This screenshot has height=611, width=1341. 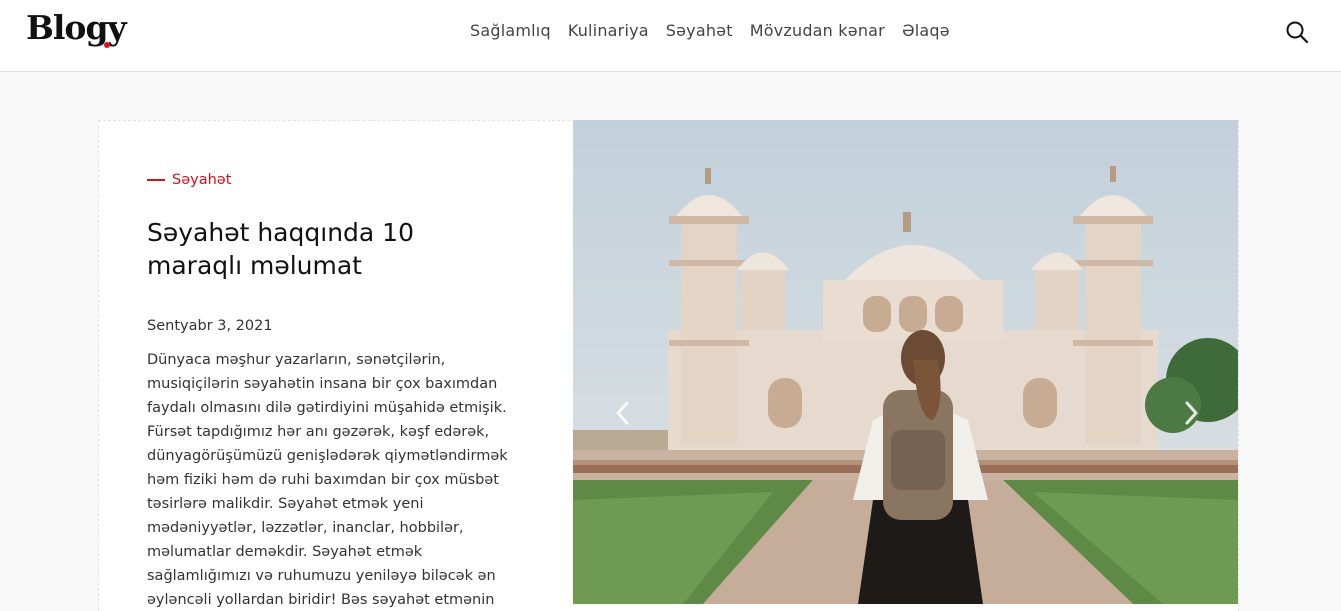 What do you see at coordinates (201, 180) in the screenshot?
I see `post-category-label: Səyahət` at bounding box center [201, 180].